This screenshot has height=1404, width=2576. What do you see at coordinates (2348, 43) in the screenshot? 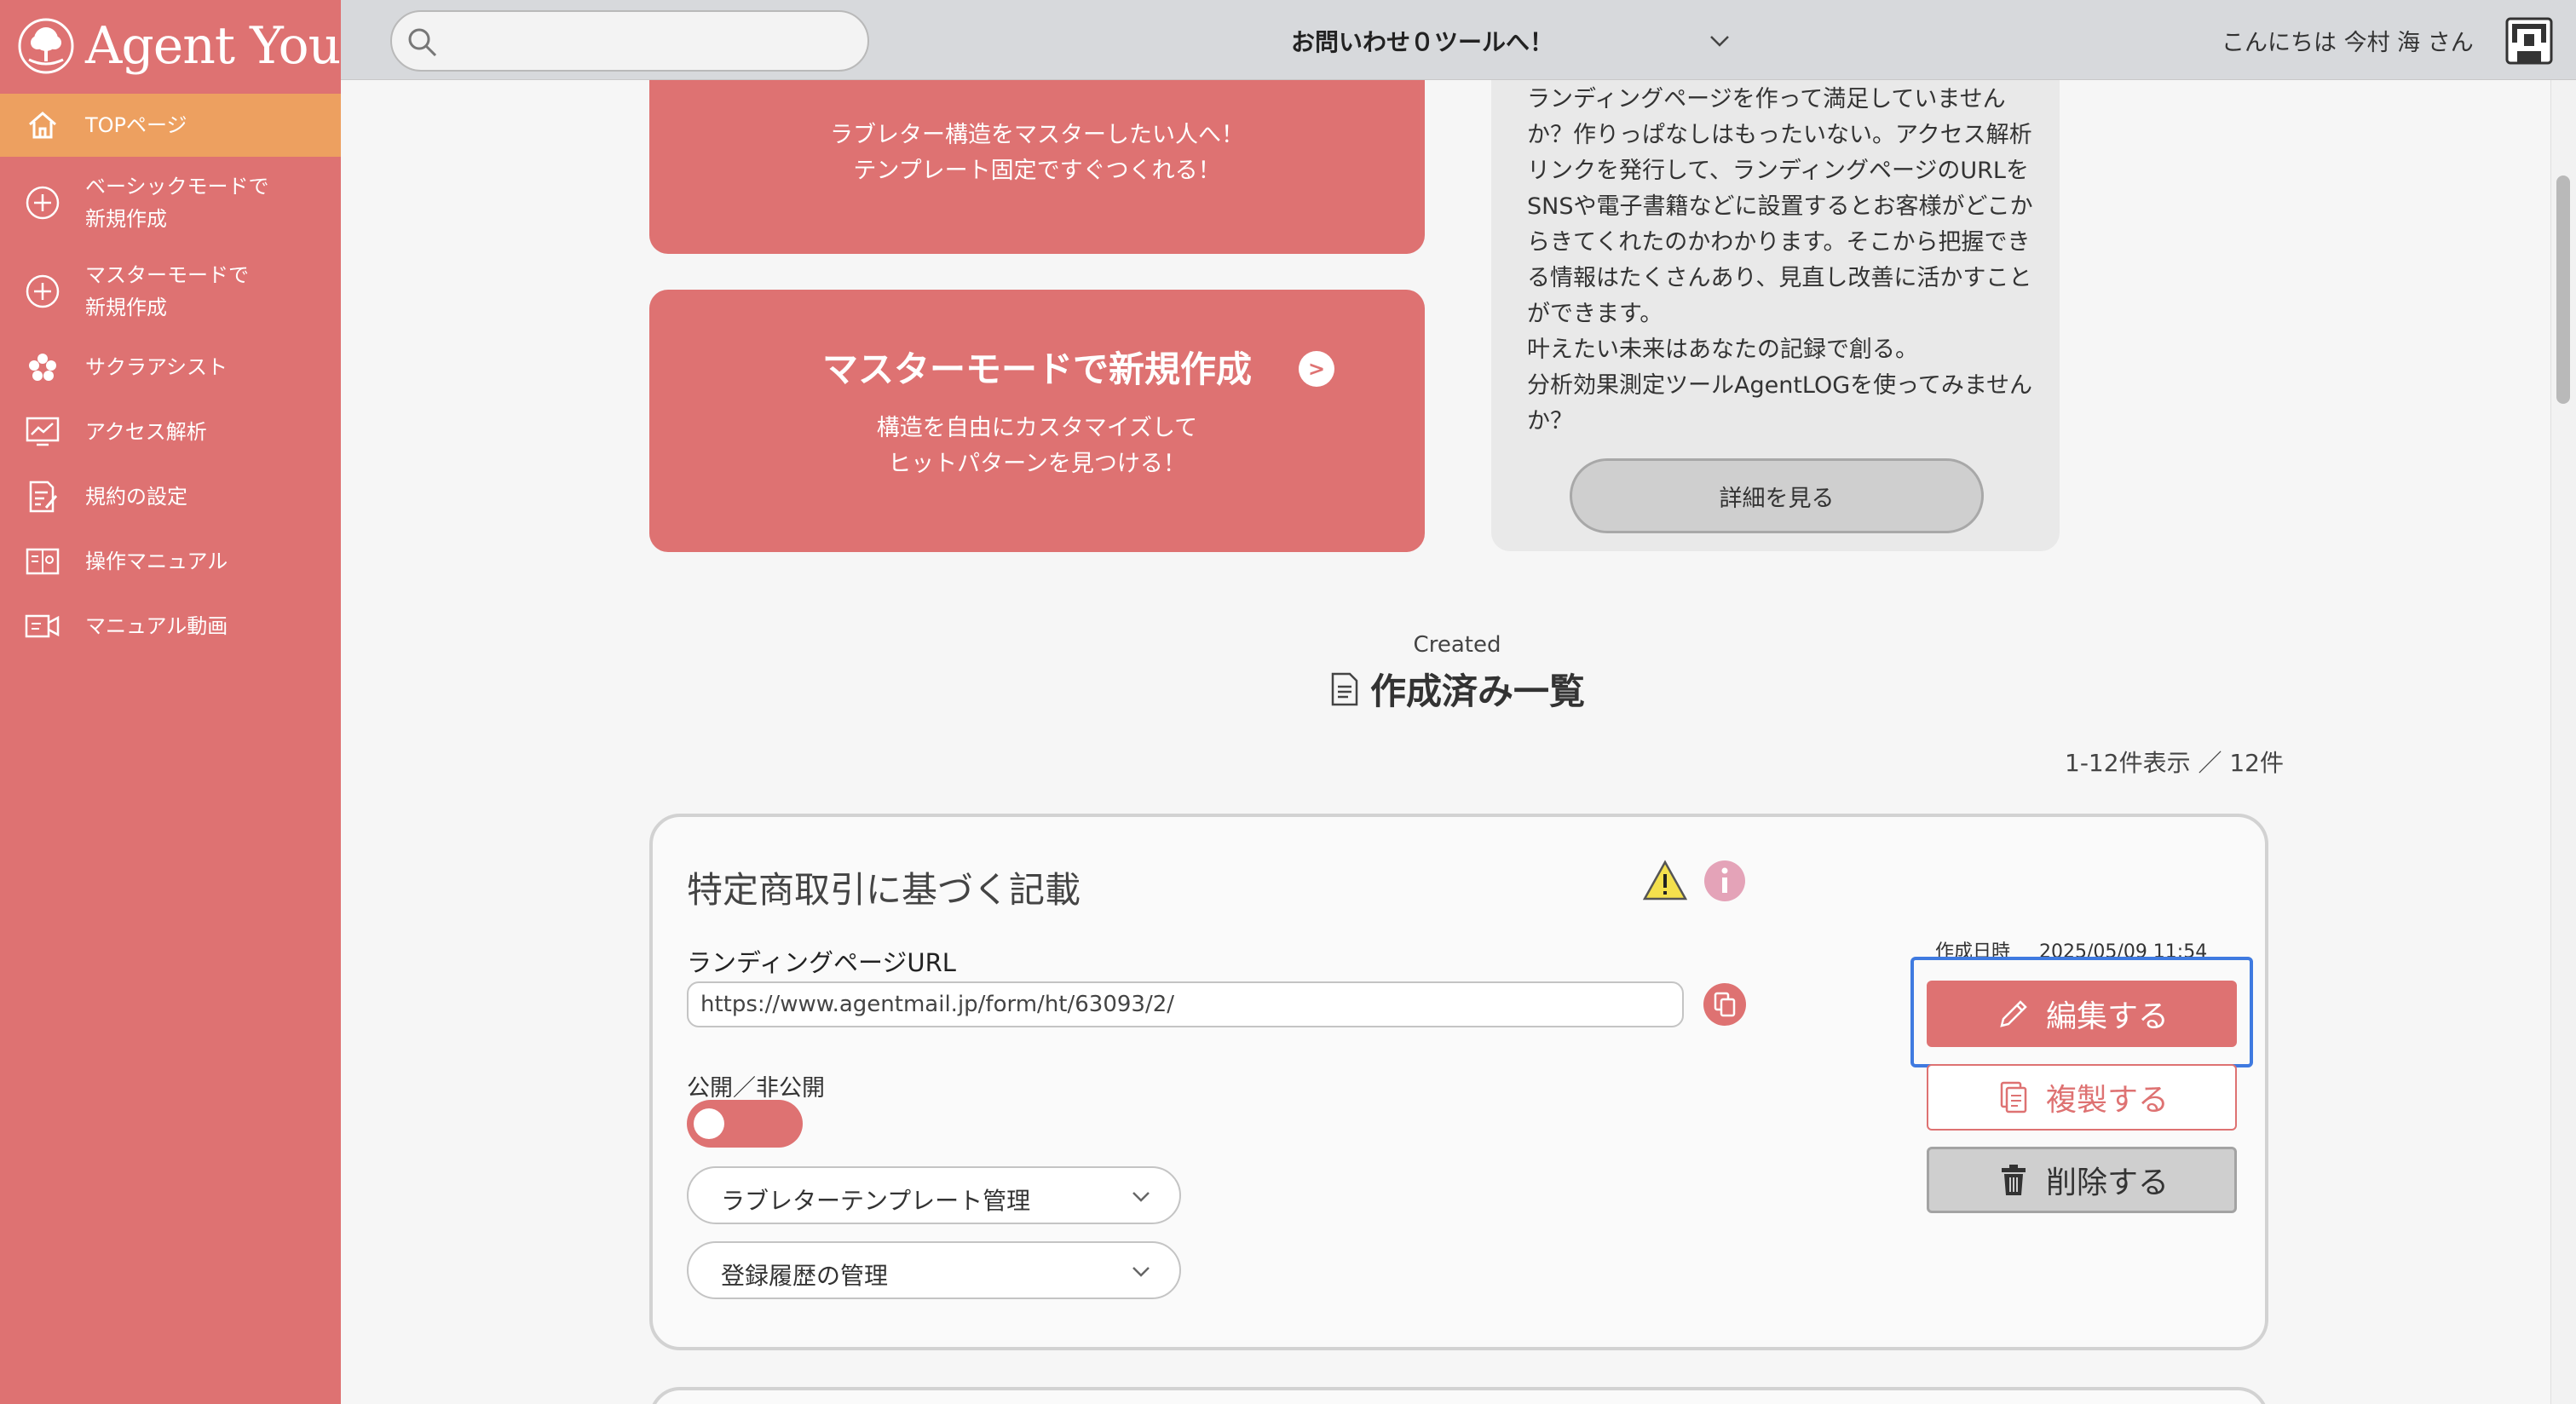
I see `user-greeting: こんにちは 今村 海 さん` at bounding box center [2348, 43].